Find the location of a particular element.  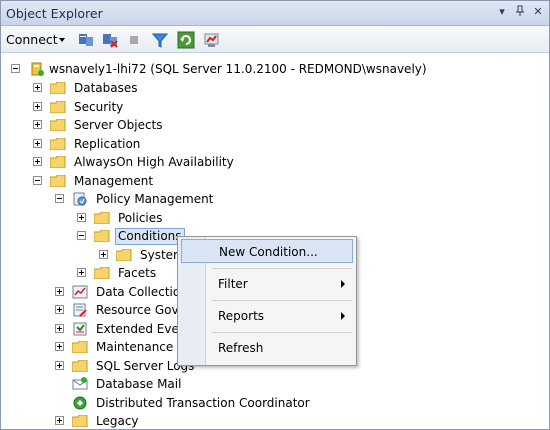

server-objects-label: Server Objects is located at coordinates (118, 125).